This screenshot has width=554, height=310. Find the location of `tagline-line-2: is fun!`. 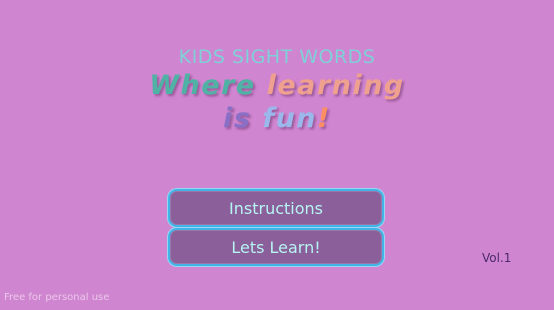

tagline-line-2: is fun! is located at coordinates (277, 118).